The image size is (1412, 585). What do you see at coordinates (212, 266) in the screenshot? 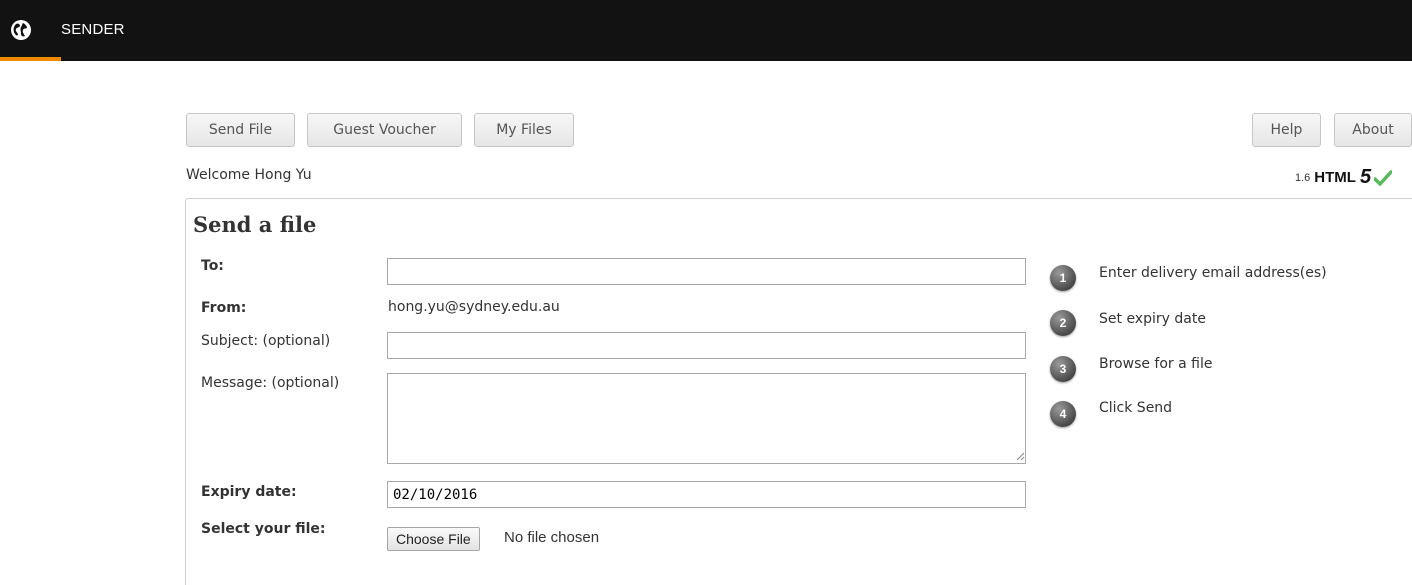
I see `to-label: To:` at bounding box center [212, 266].